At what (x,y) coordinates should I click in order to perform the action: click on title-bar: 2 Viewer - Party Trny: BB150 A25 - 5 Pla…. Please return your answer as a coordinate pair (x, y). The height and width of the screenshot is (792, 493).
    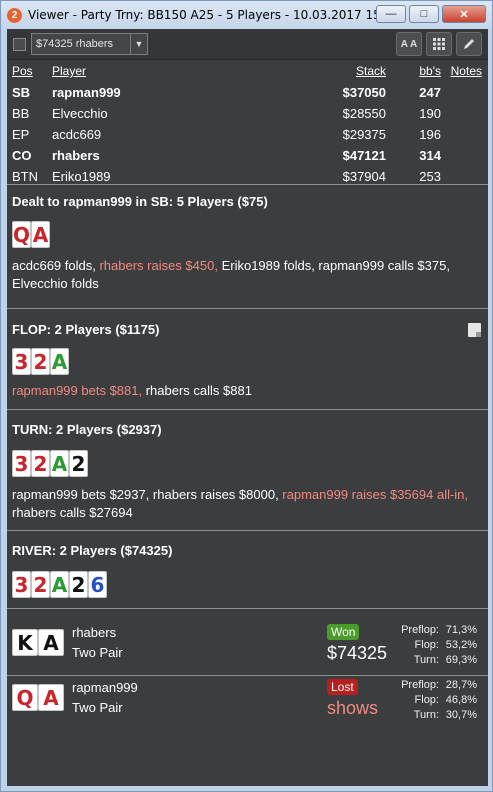
    Looking at the image, I should click on (246, 15).